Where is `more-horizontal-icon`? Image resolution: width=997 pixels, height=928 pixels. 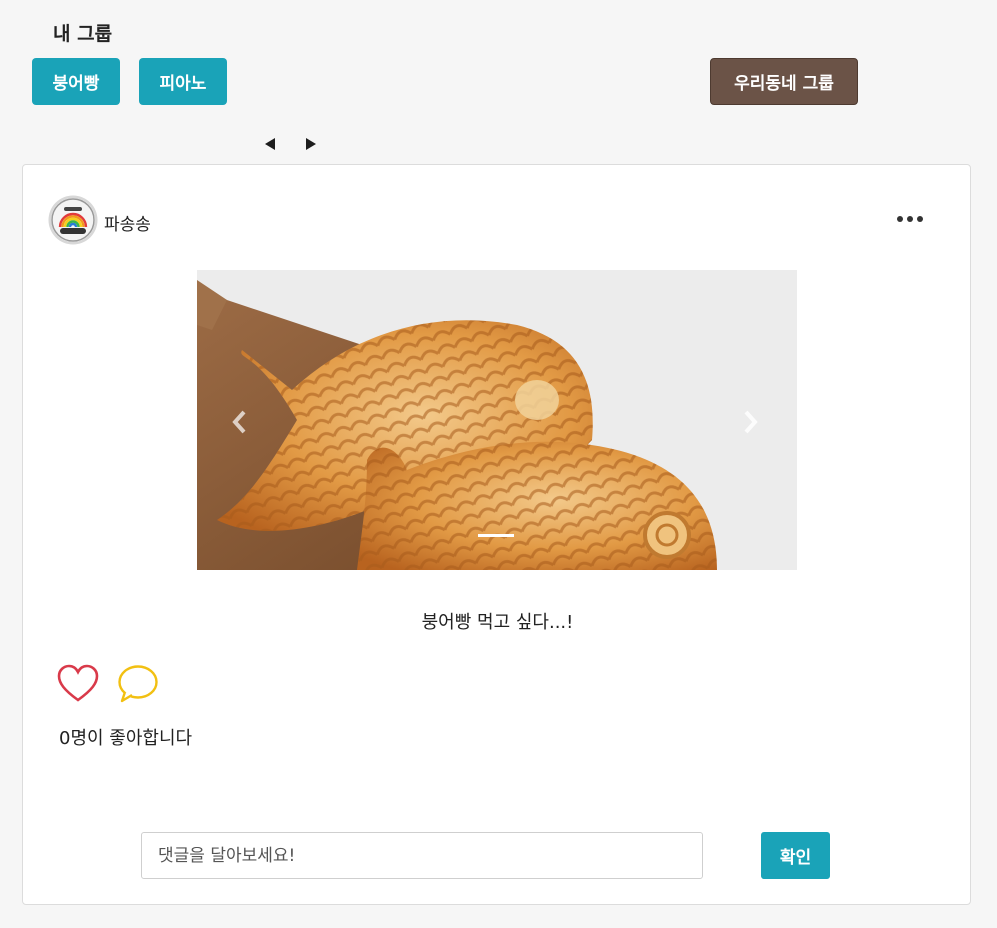
more-horizontal-icon is located at coordinates (910, 219).